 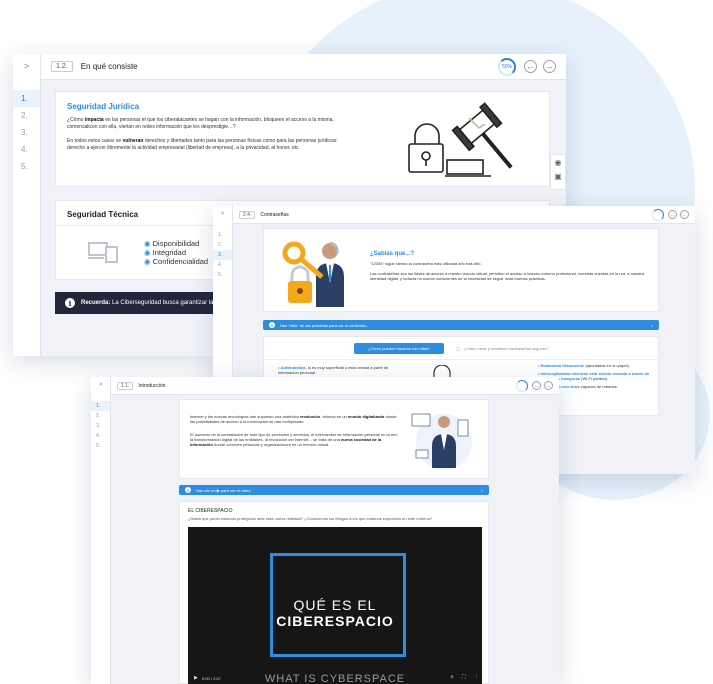 I want to click on notes-icon: ▣, so click(x=558, y=176).